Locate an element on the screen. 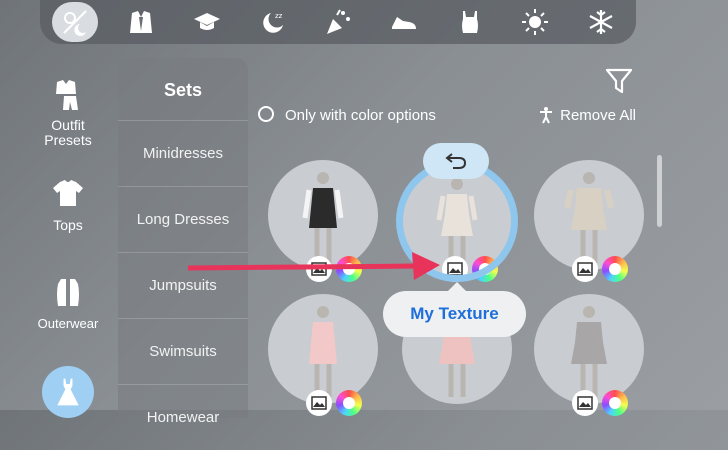 This screenshot has width=728, height=450. arrow-head is located at coordinates (426, 266).